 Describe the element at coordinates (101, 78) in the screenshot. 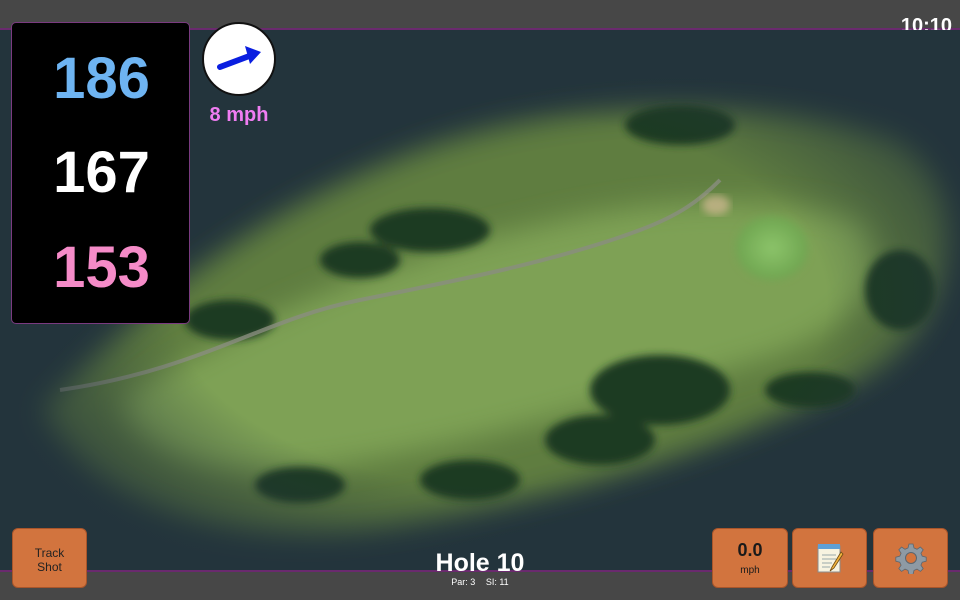

I see `back-distance: 186` at that location.